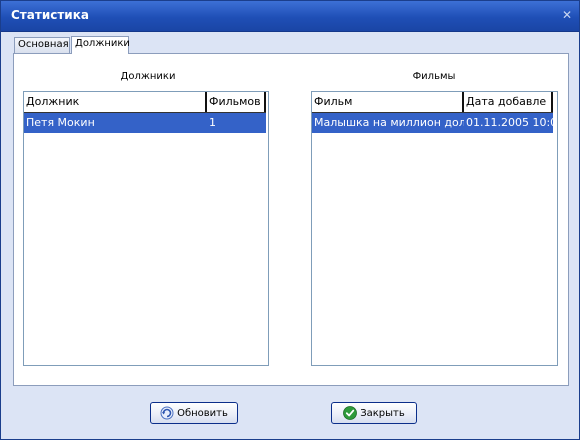  I want to click on cell-film-title: Малышка на миллион дол, so click(389, 122).